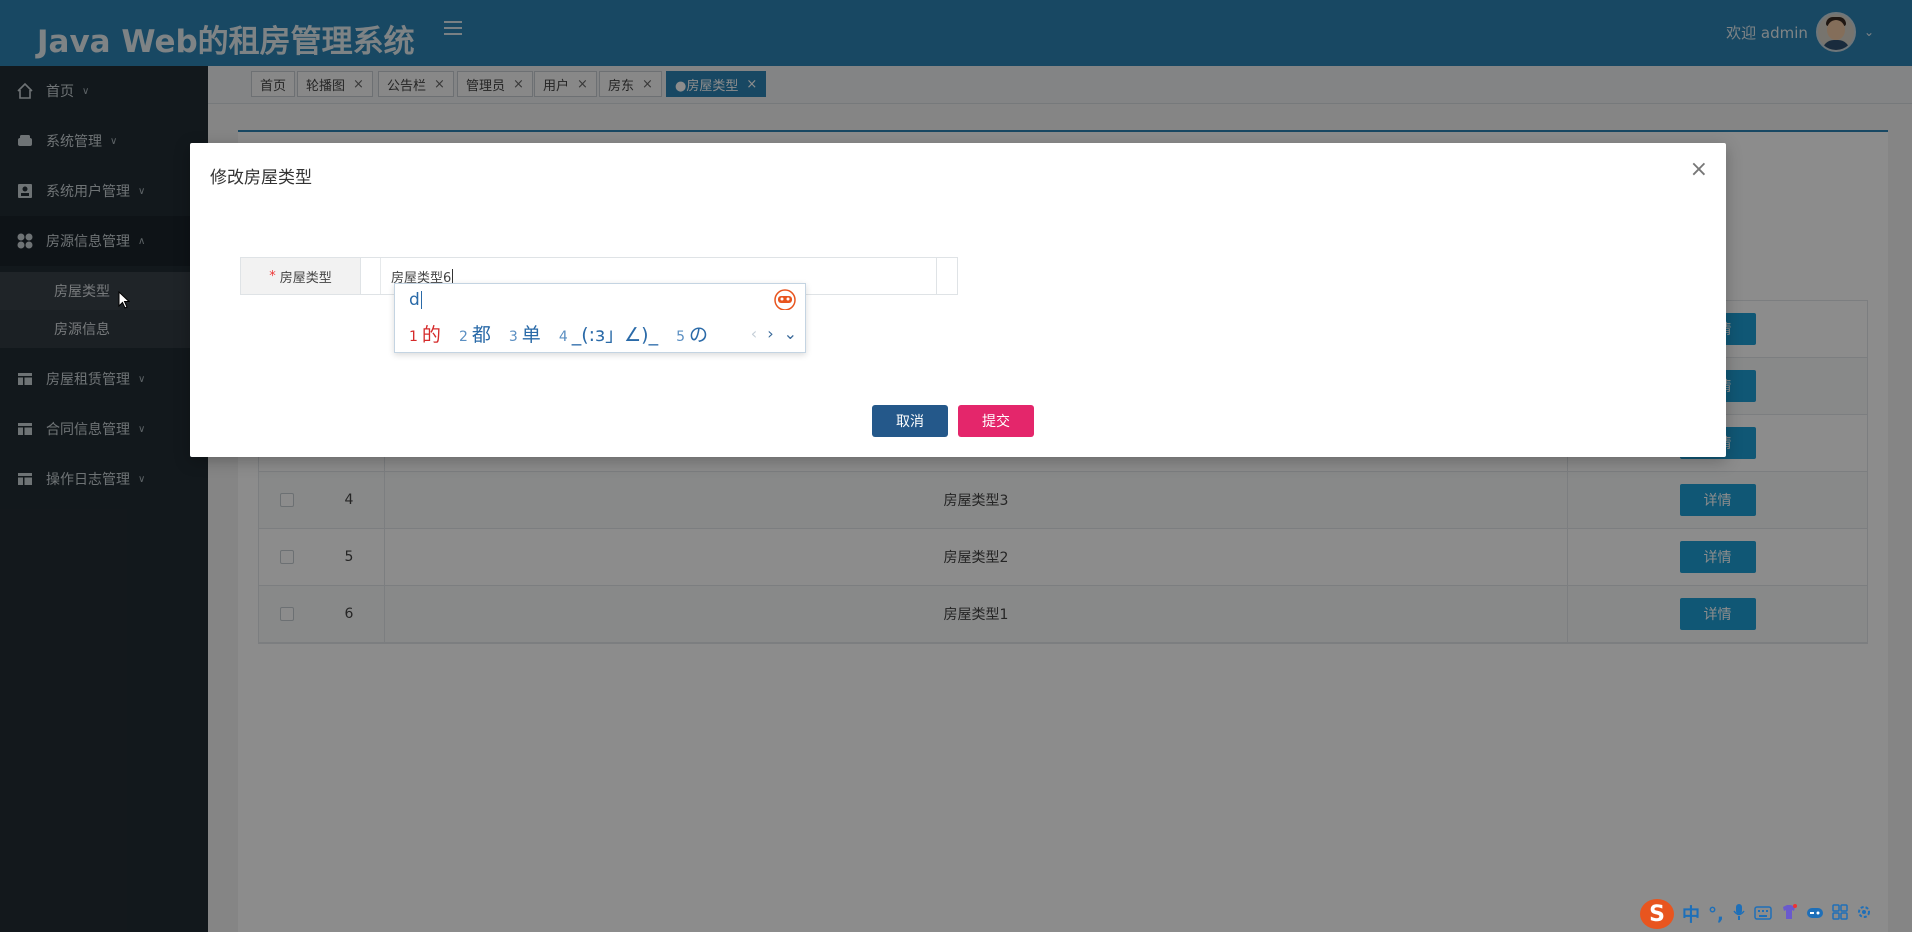  I want to click on microphone-icon, so click(1739, 914).